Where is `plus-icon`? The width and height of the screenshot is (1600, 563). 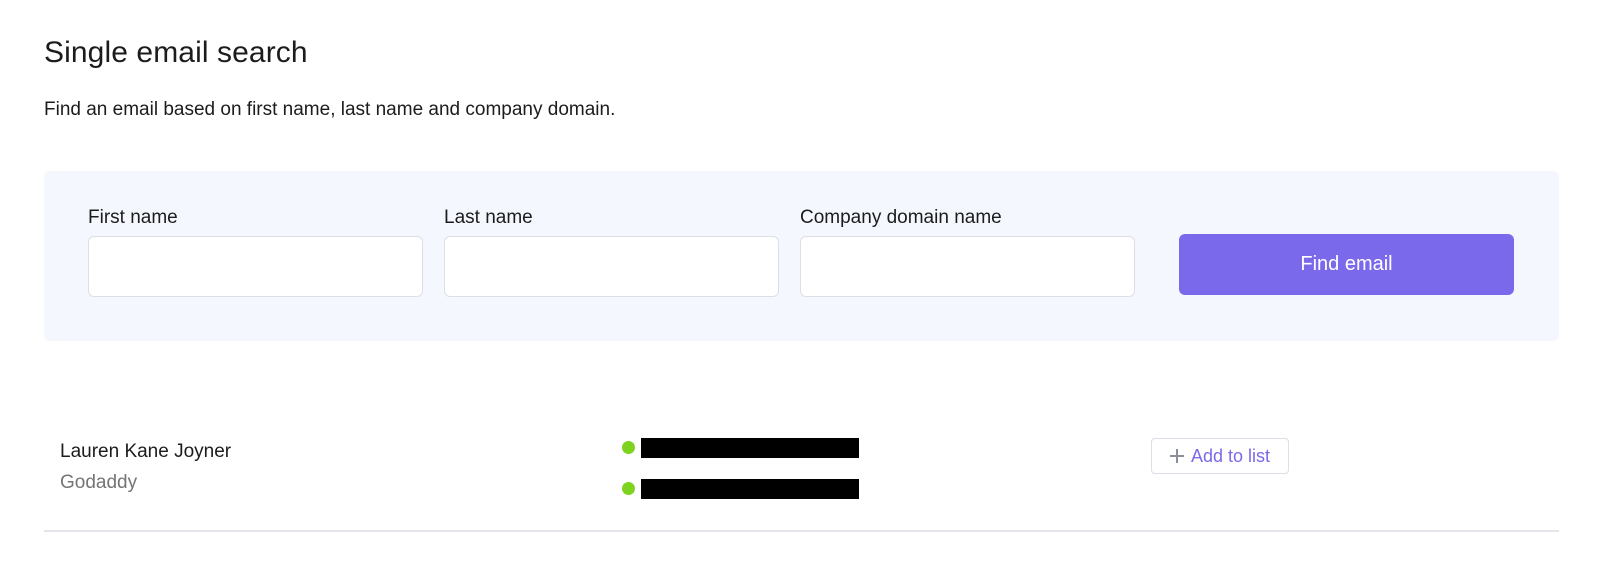 plus-icon is located at coordinates (1176, 456).